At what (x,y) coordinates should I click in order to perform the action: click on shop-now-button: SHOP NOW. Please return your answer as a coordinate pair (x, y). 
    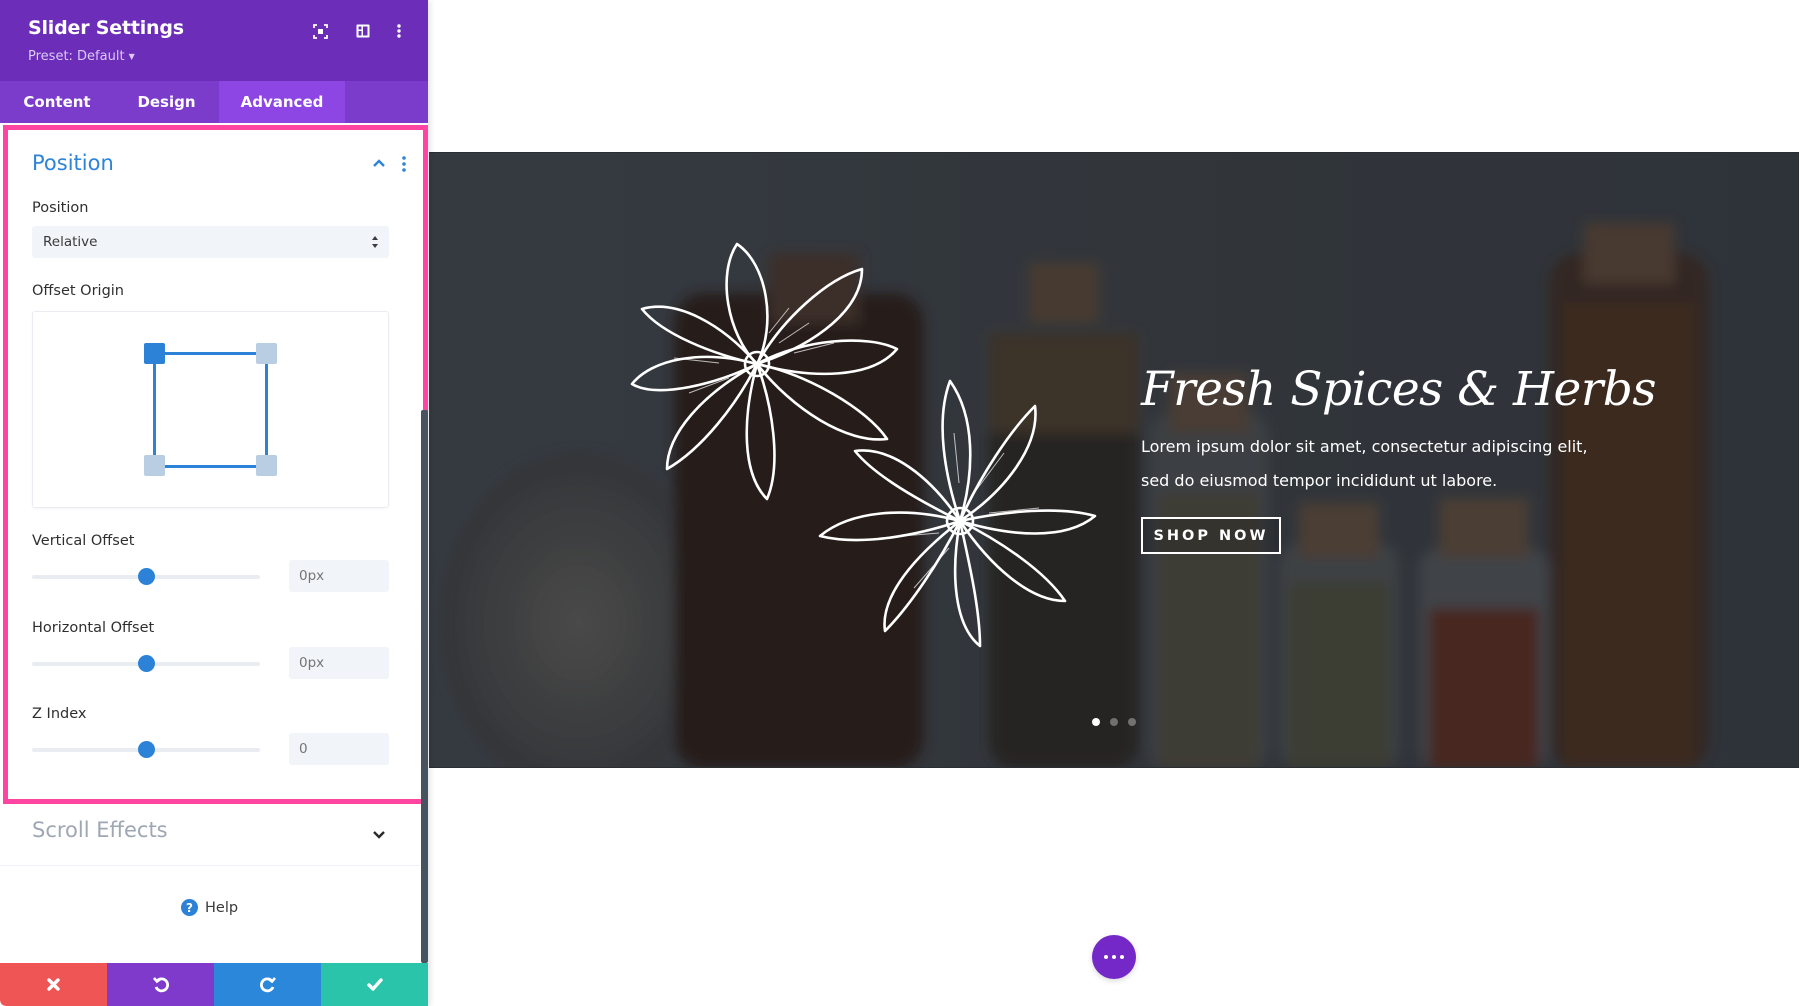
    Looking at the image, I should click on (1211, 535).